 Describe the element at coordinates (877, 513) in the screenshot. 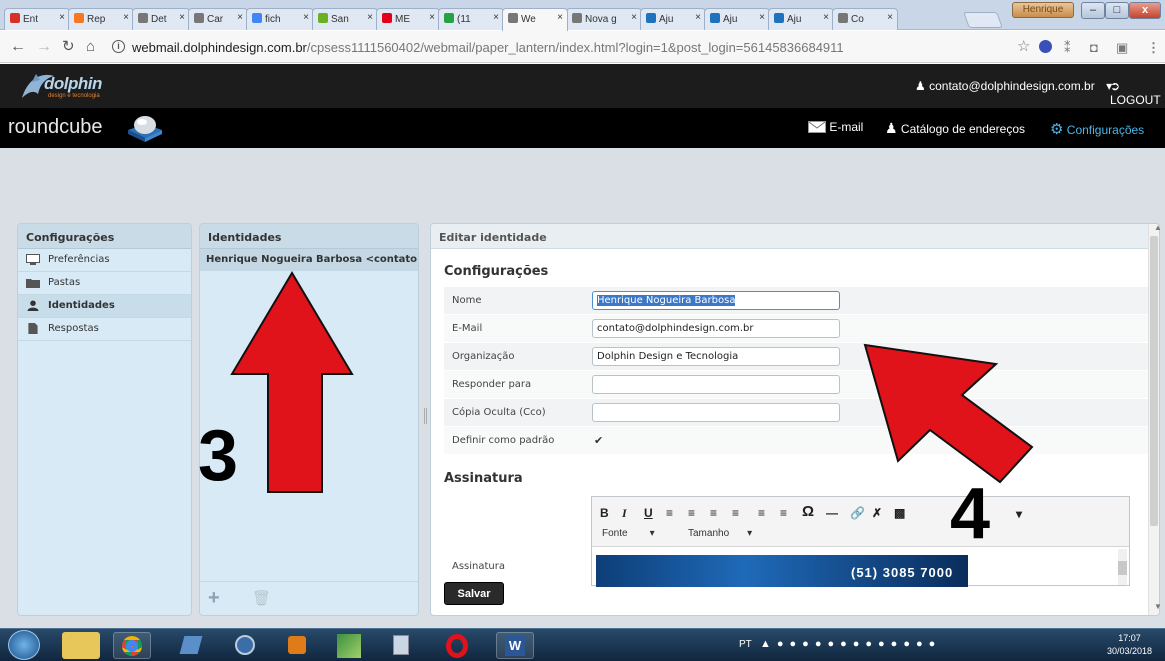

I see `unlink-icon: ✗` at that location.